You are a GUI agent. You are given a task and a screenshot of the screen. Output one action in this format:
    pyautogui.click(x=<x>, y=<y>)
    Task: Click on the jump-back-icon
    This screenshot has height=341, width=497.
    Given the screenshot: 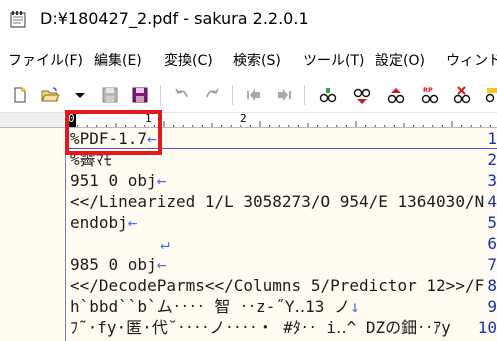 What is the action you would take?
    pyautogui.click(x=254, y=95)
    